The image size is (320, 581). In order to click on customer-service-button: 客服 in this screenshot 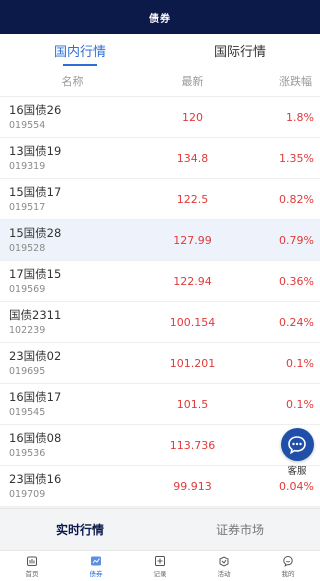, I will do `click(297, 453)`.